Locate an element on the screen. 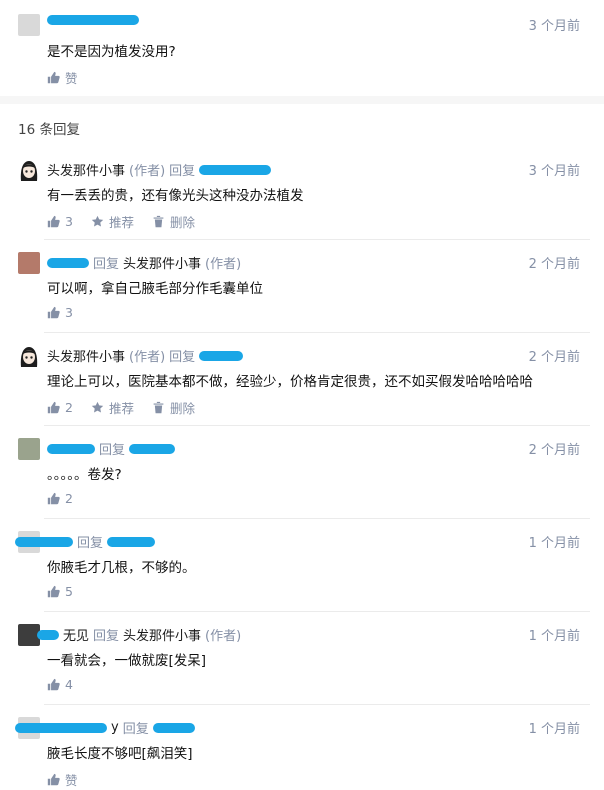 Image resolution: width=604 pixels, height=790 pixels. author-name: y is located at coordinates (115, 727).